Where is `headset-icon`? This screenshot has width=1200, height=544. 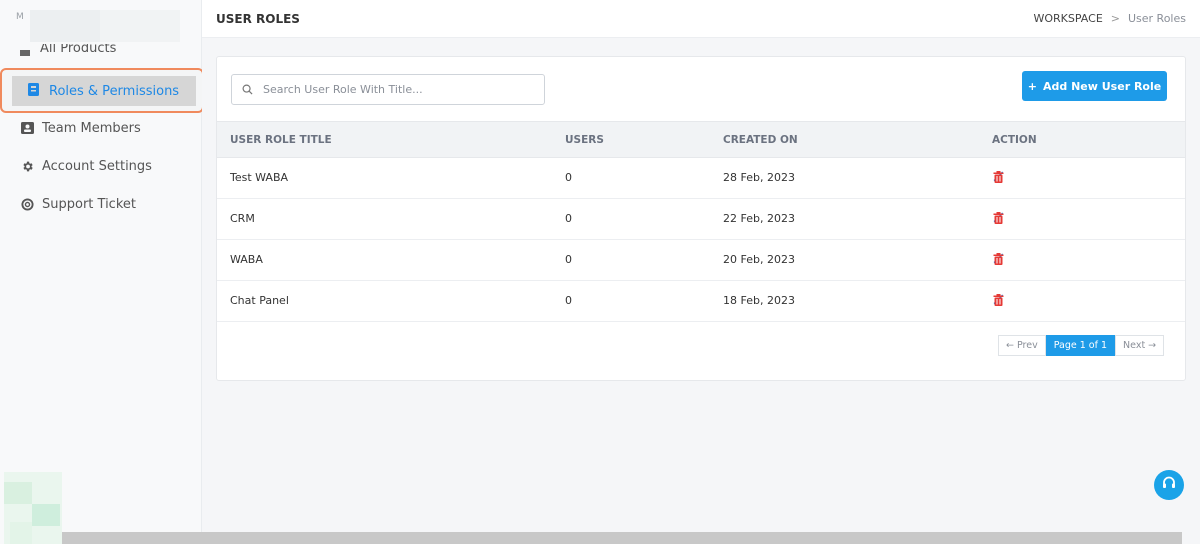 headset-icon is located at coordinates (1169, 485).